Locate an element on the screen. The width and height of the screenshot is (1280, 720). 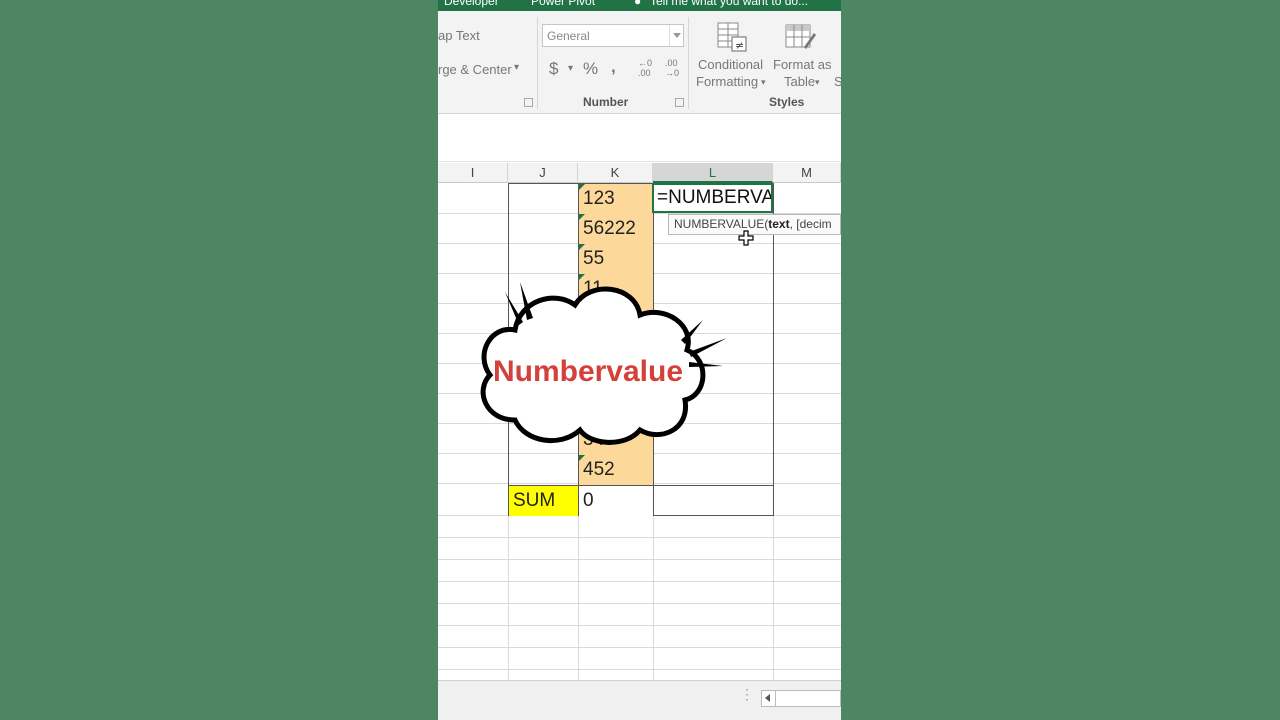
format-as-table-label-1: Format as is located at coordinates (802, 64).